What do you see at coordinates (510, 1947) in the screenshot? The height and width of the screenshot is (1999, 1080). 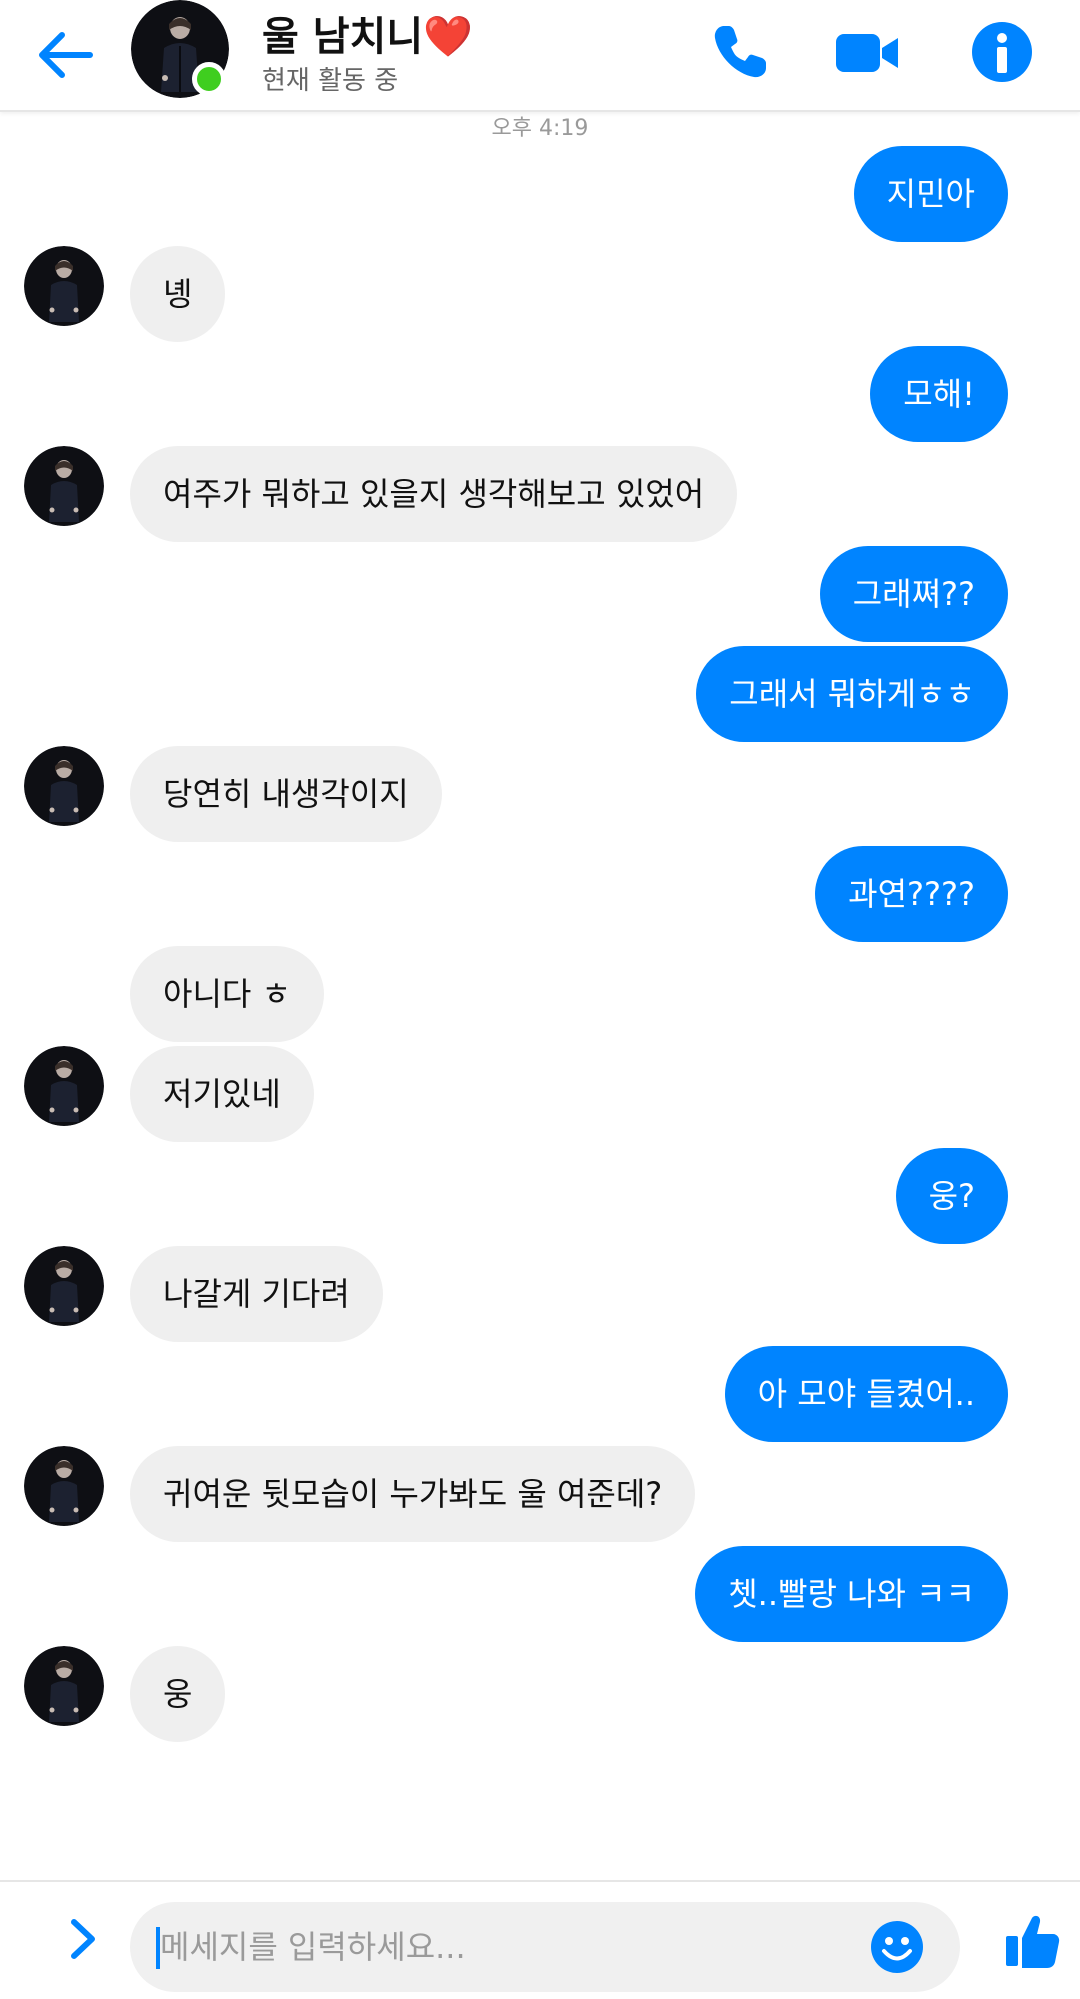 I see `message-input` at bounding box center [510, 1947].